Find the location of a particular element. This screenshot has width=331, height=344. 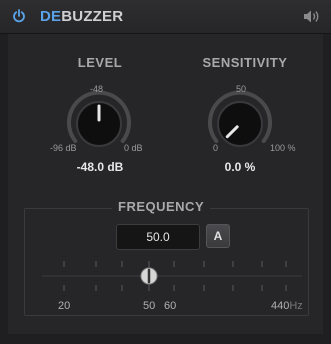

scale-label-60: 60 is located at coordinates (170, 306).